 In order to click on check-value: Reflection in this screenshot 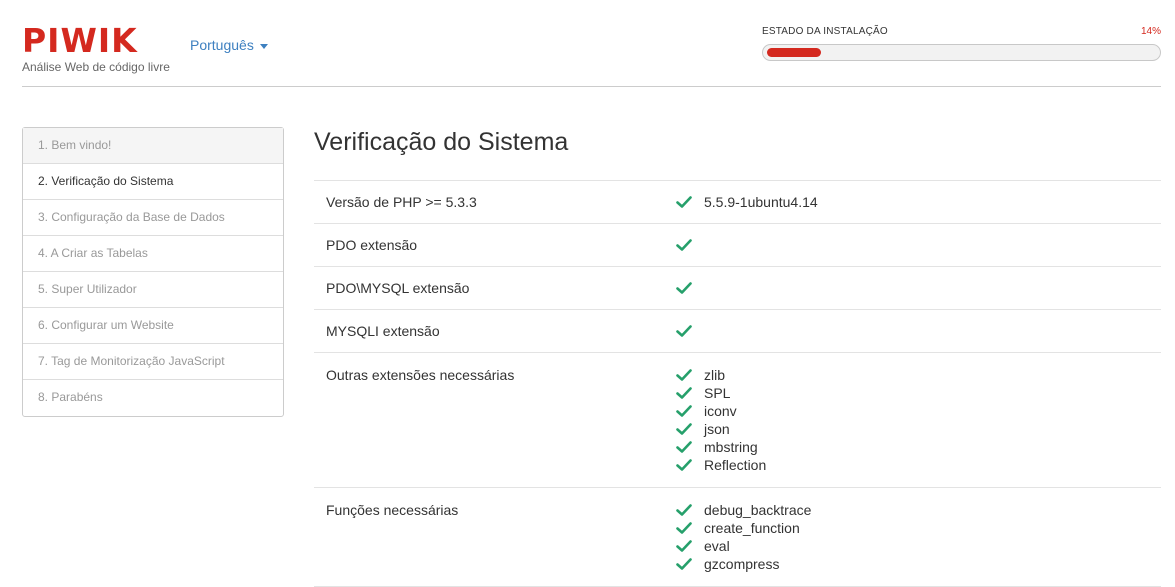, I will do `click(918, 465)`.